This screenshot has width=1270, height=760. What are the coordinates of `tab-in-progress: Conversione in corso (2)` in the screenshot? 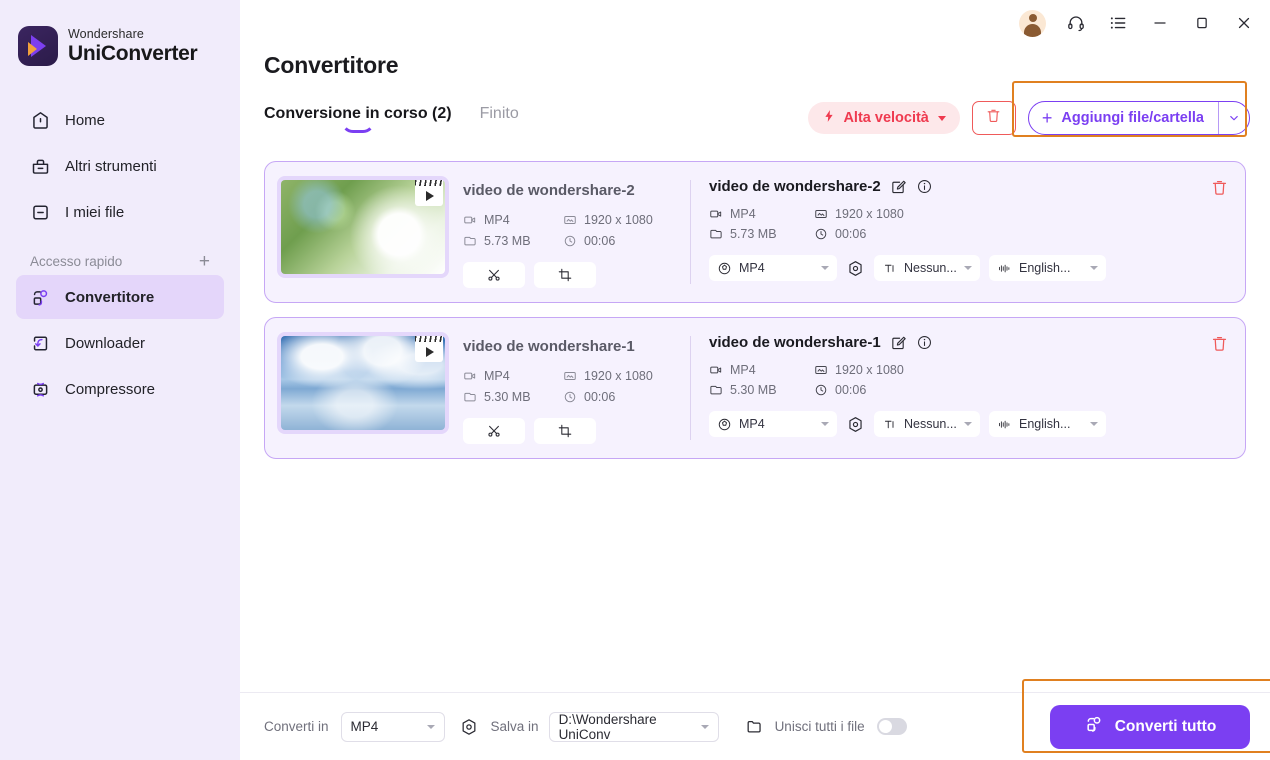 It's located at (358, 119).